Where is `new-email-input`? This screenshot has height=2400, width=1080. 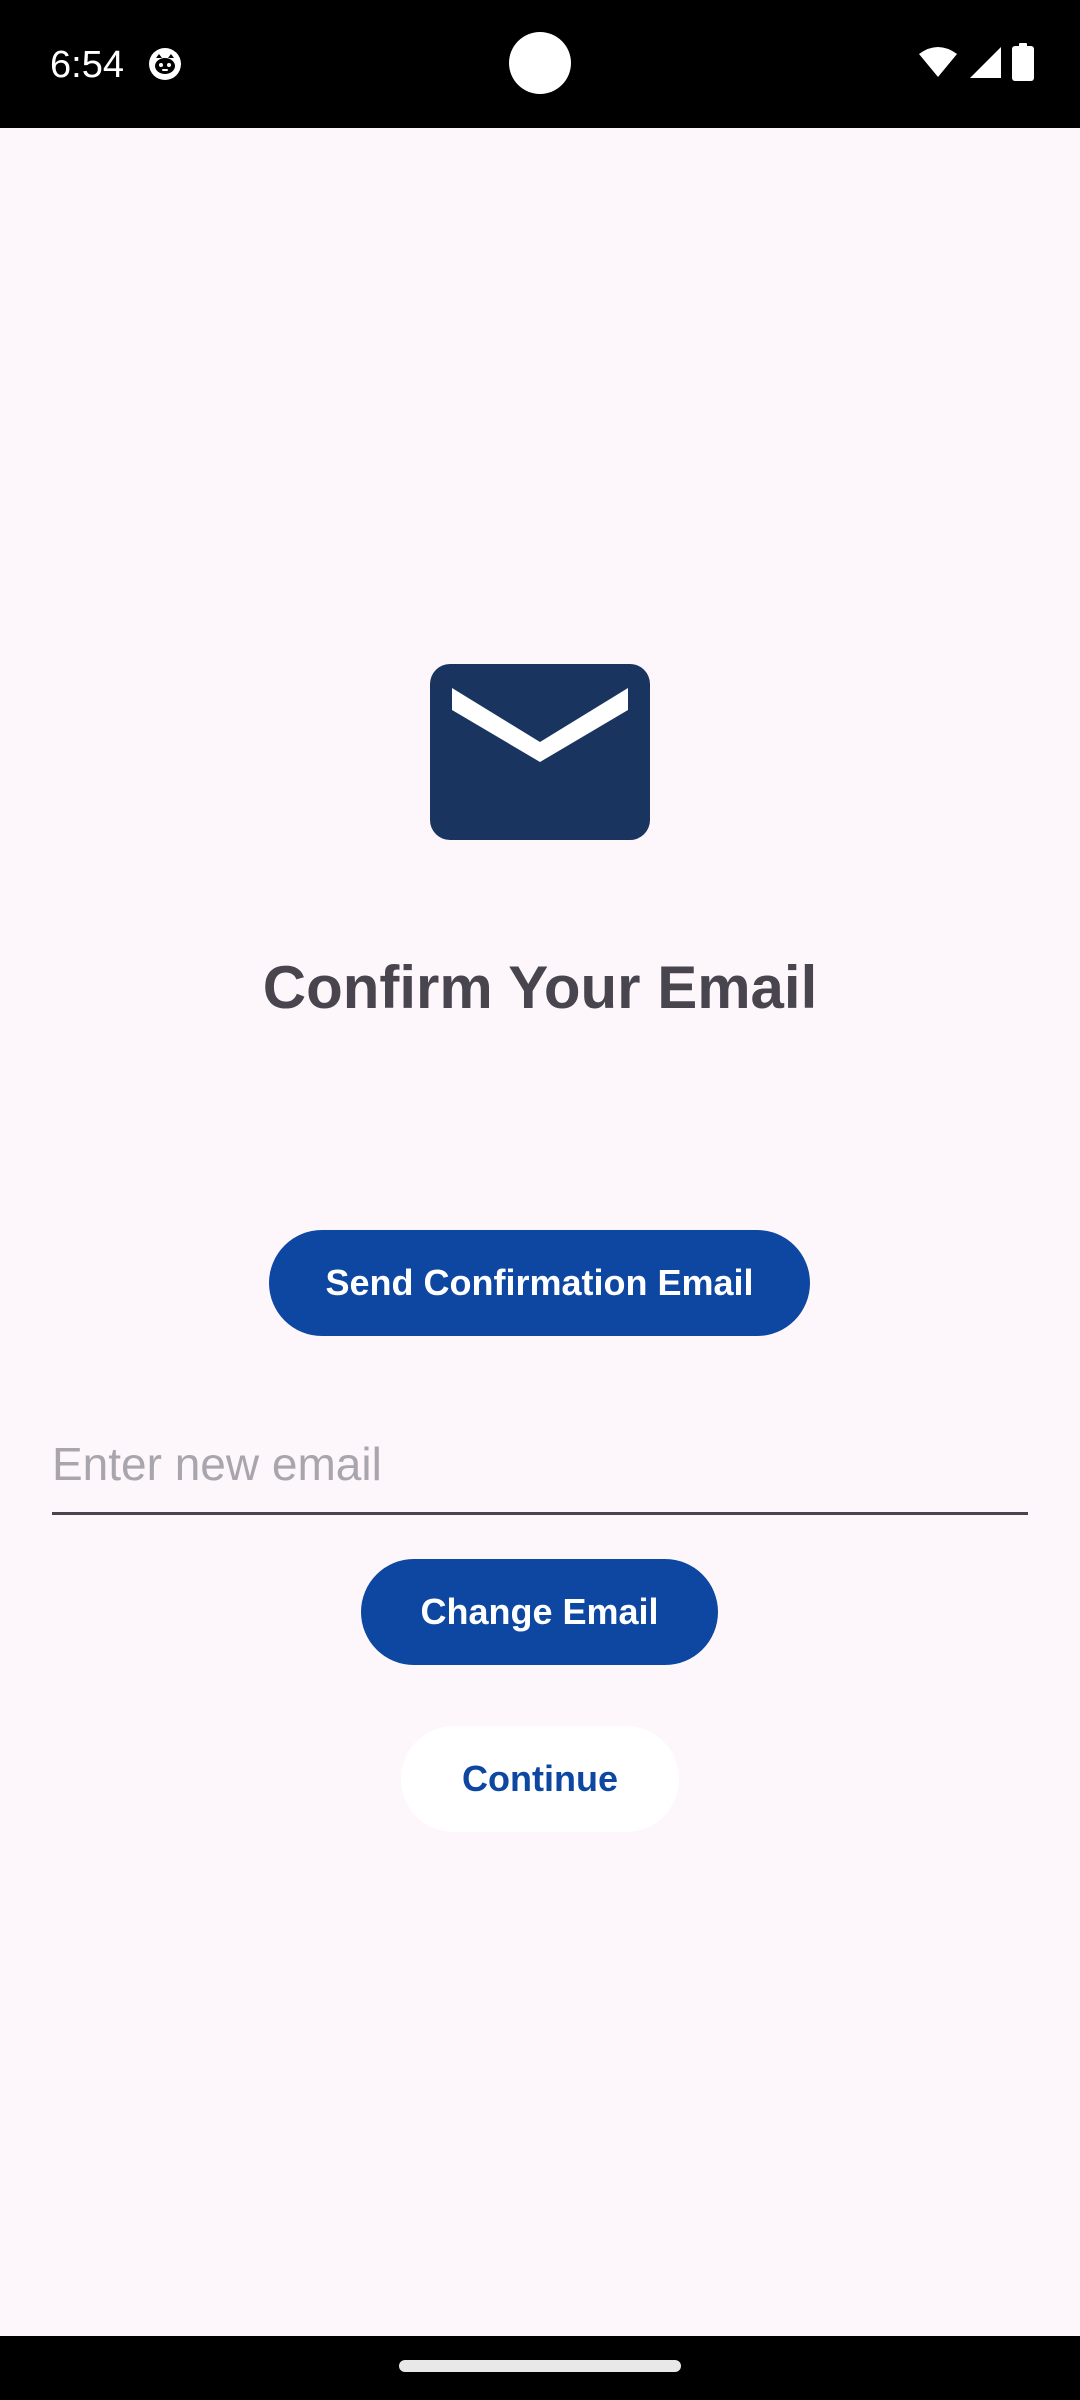 new-email-input is located at coordinates (540, 1464).